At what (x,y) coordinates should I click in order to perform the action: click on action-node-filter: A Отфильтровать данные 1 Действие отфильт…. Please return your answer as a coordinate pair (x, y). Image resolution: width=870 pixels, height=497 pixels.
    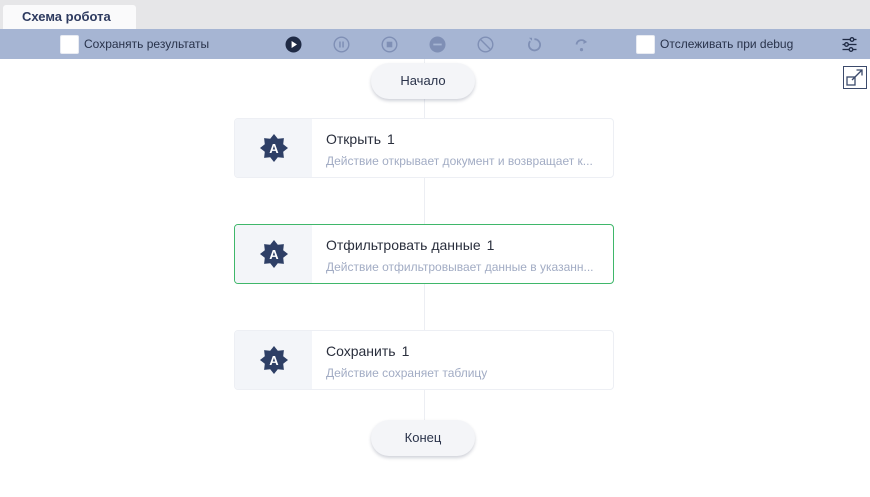
    Looking at the image, I should click on (424, 254).